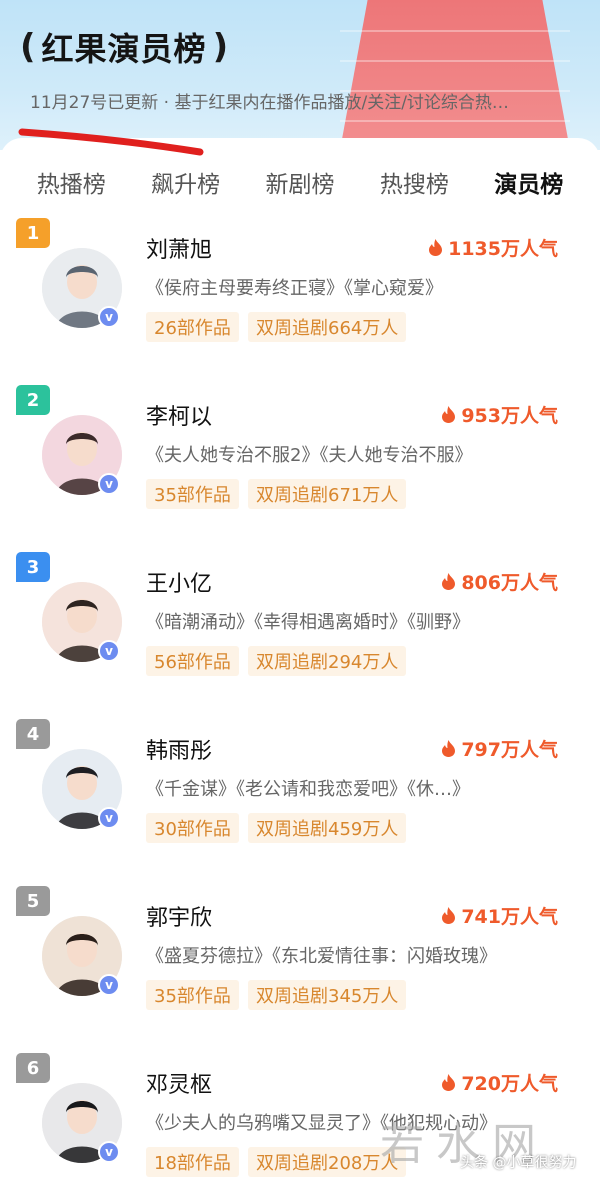  I want to click on red-carpet-decoration, so click(455, 75).